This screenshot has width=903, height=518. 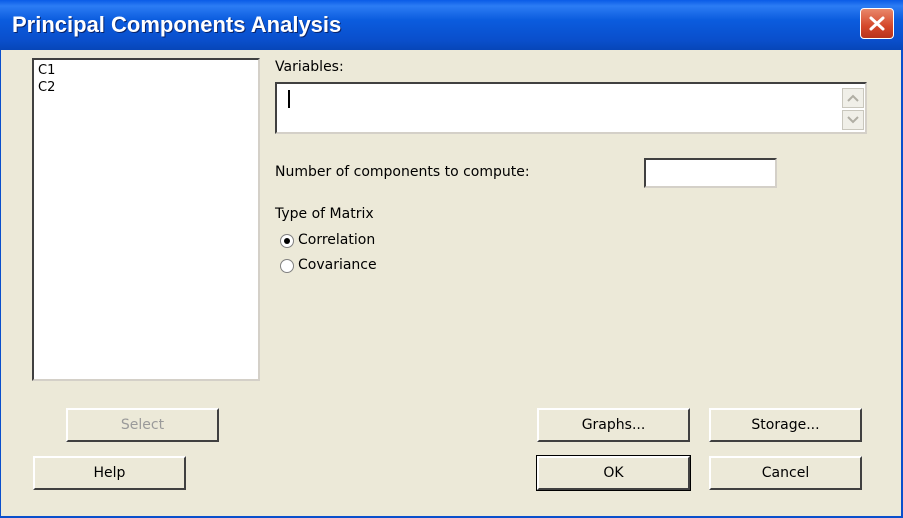 What do you see at coordinates (337, 240) in the screenshot?
I see `correlation-label: Correlation` at bounding box center [337, 240].